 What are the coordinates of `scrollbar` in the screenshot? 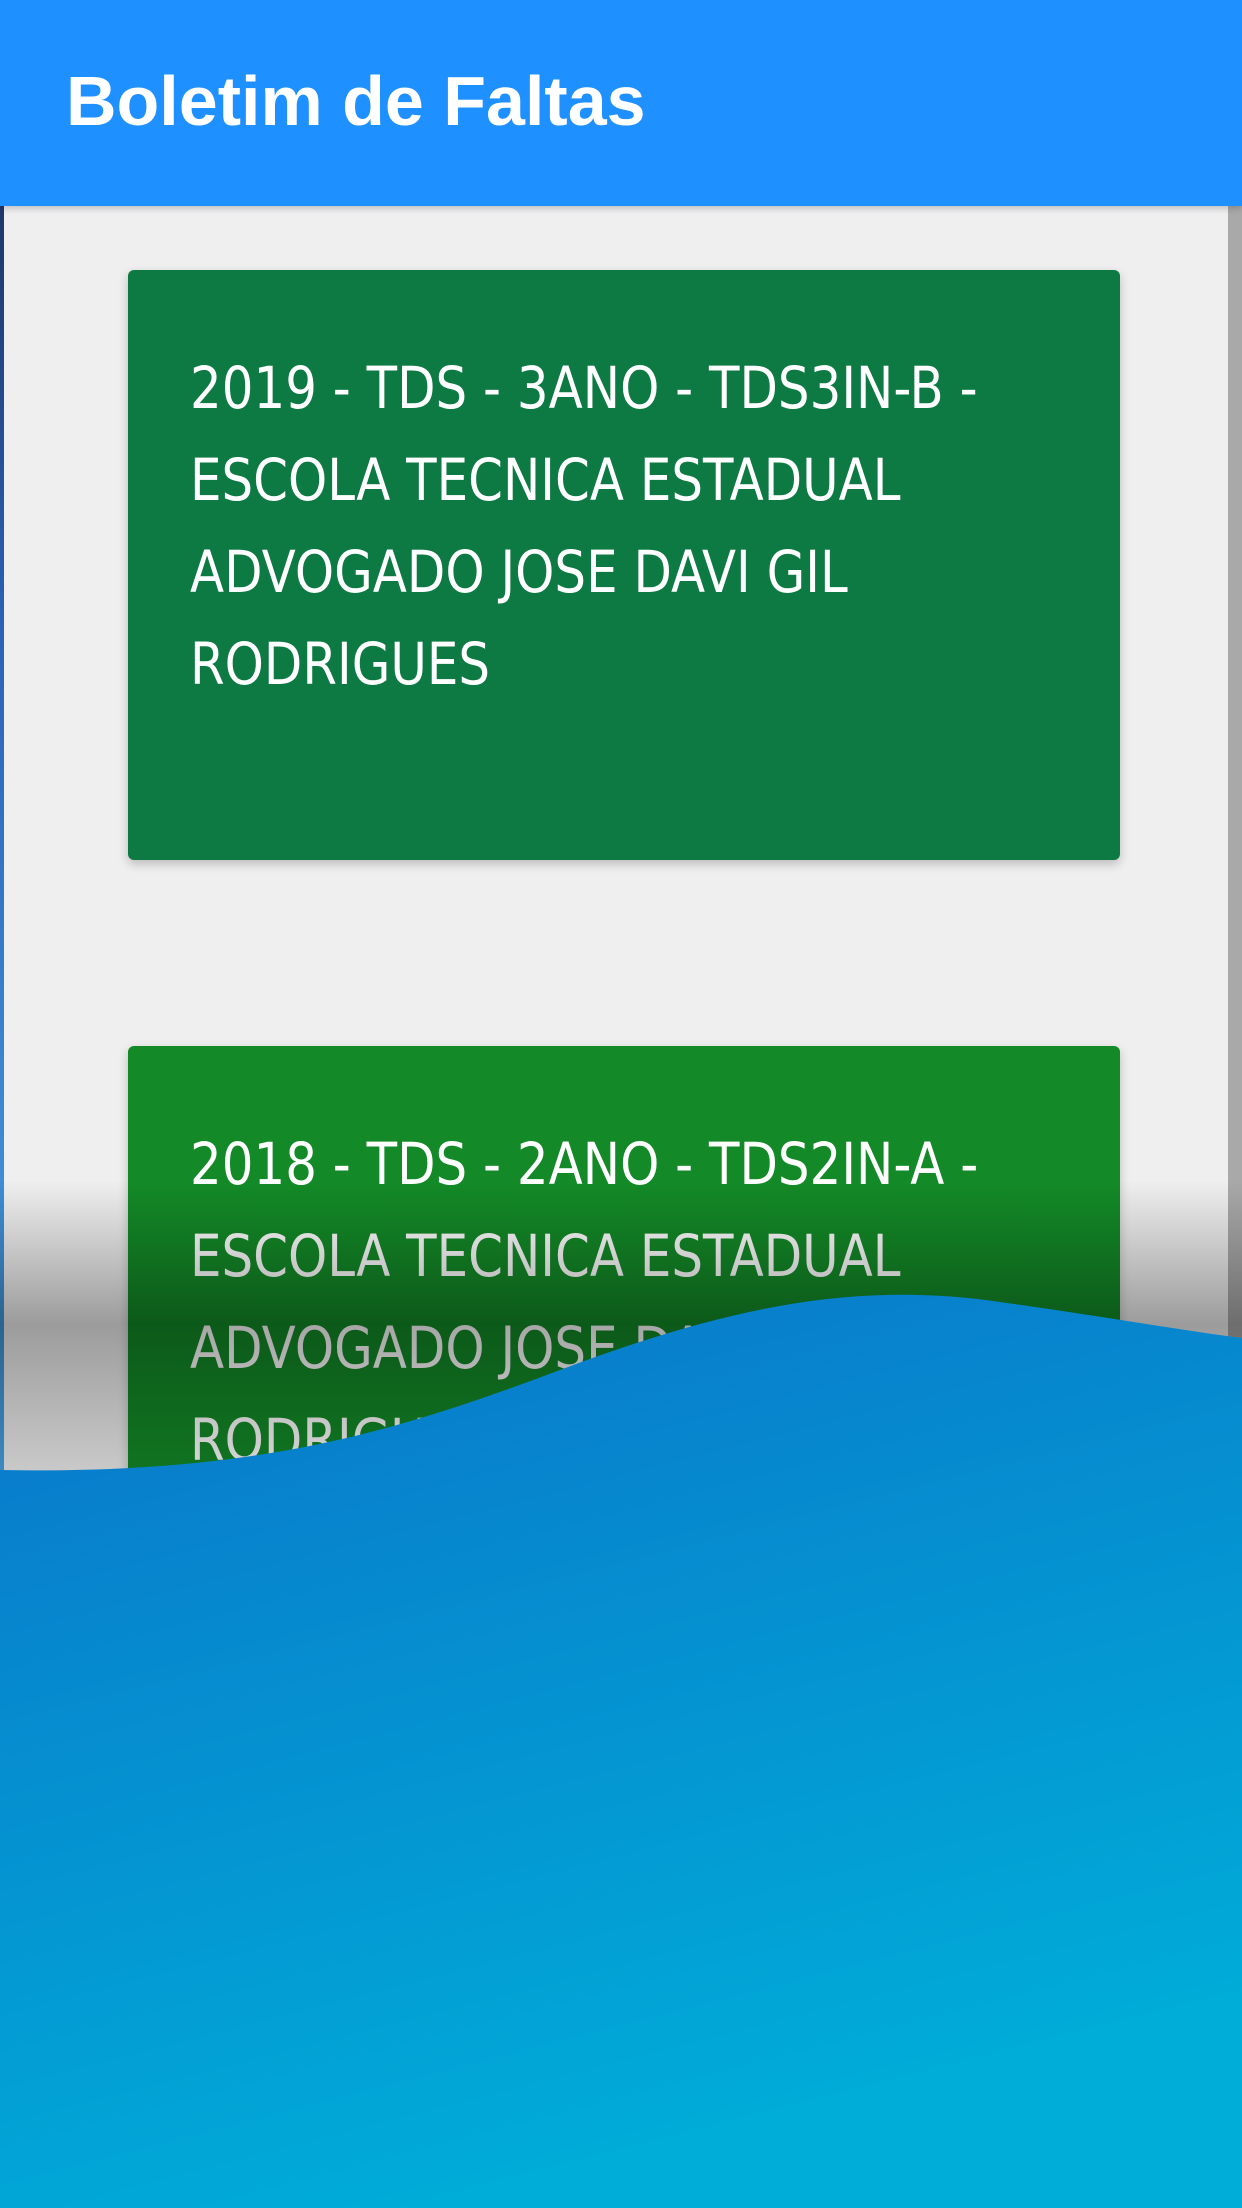 It's located at (1235, 796).